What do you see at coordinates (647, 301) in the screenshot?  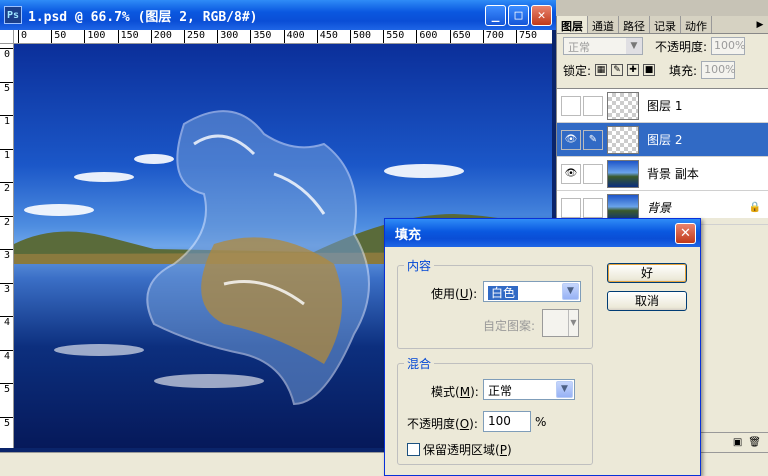 I see `cancel-button: 取消` at bounding box center [647, 301].